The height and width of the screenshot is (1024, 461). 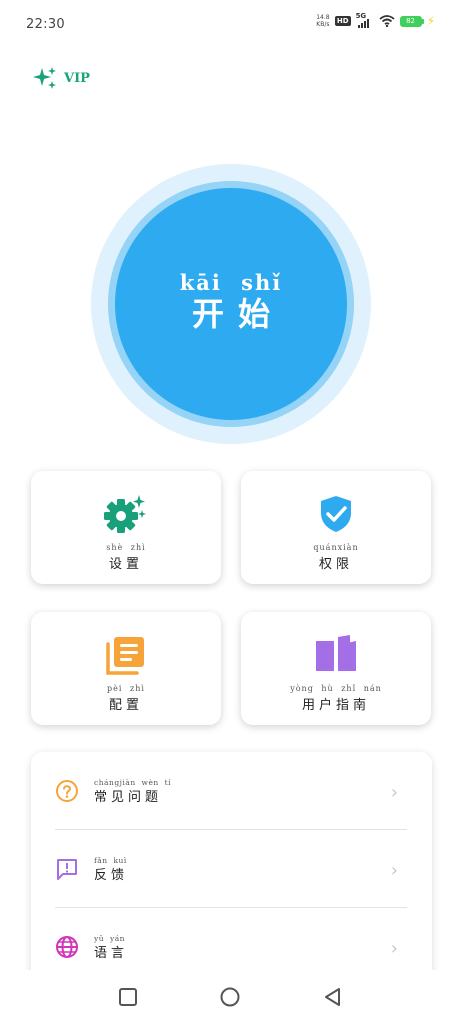 I want to click on back-button, so click(x=333, y=997).